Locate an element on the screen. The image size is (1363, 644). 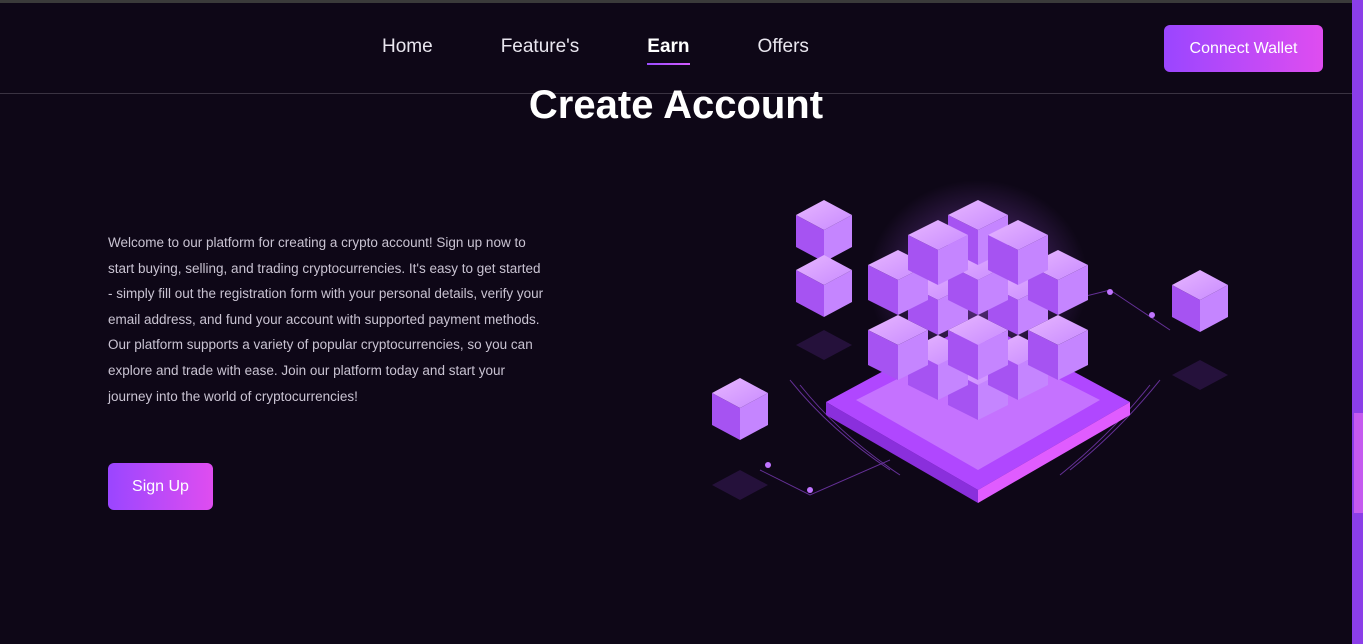
page-title: Create Account is located at coordinates (676, 105).